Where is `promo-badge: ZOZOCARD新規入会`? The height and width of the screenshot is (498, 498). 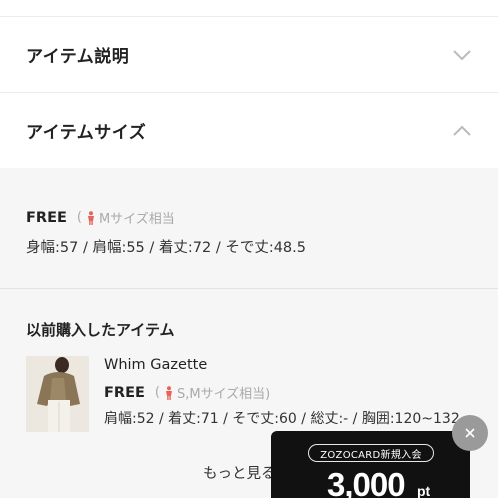
promo-badge: ZOZOCARD新規入会 is located at coordinates (371, 453).